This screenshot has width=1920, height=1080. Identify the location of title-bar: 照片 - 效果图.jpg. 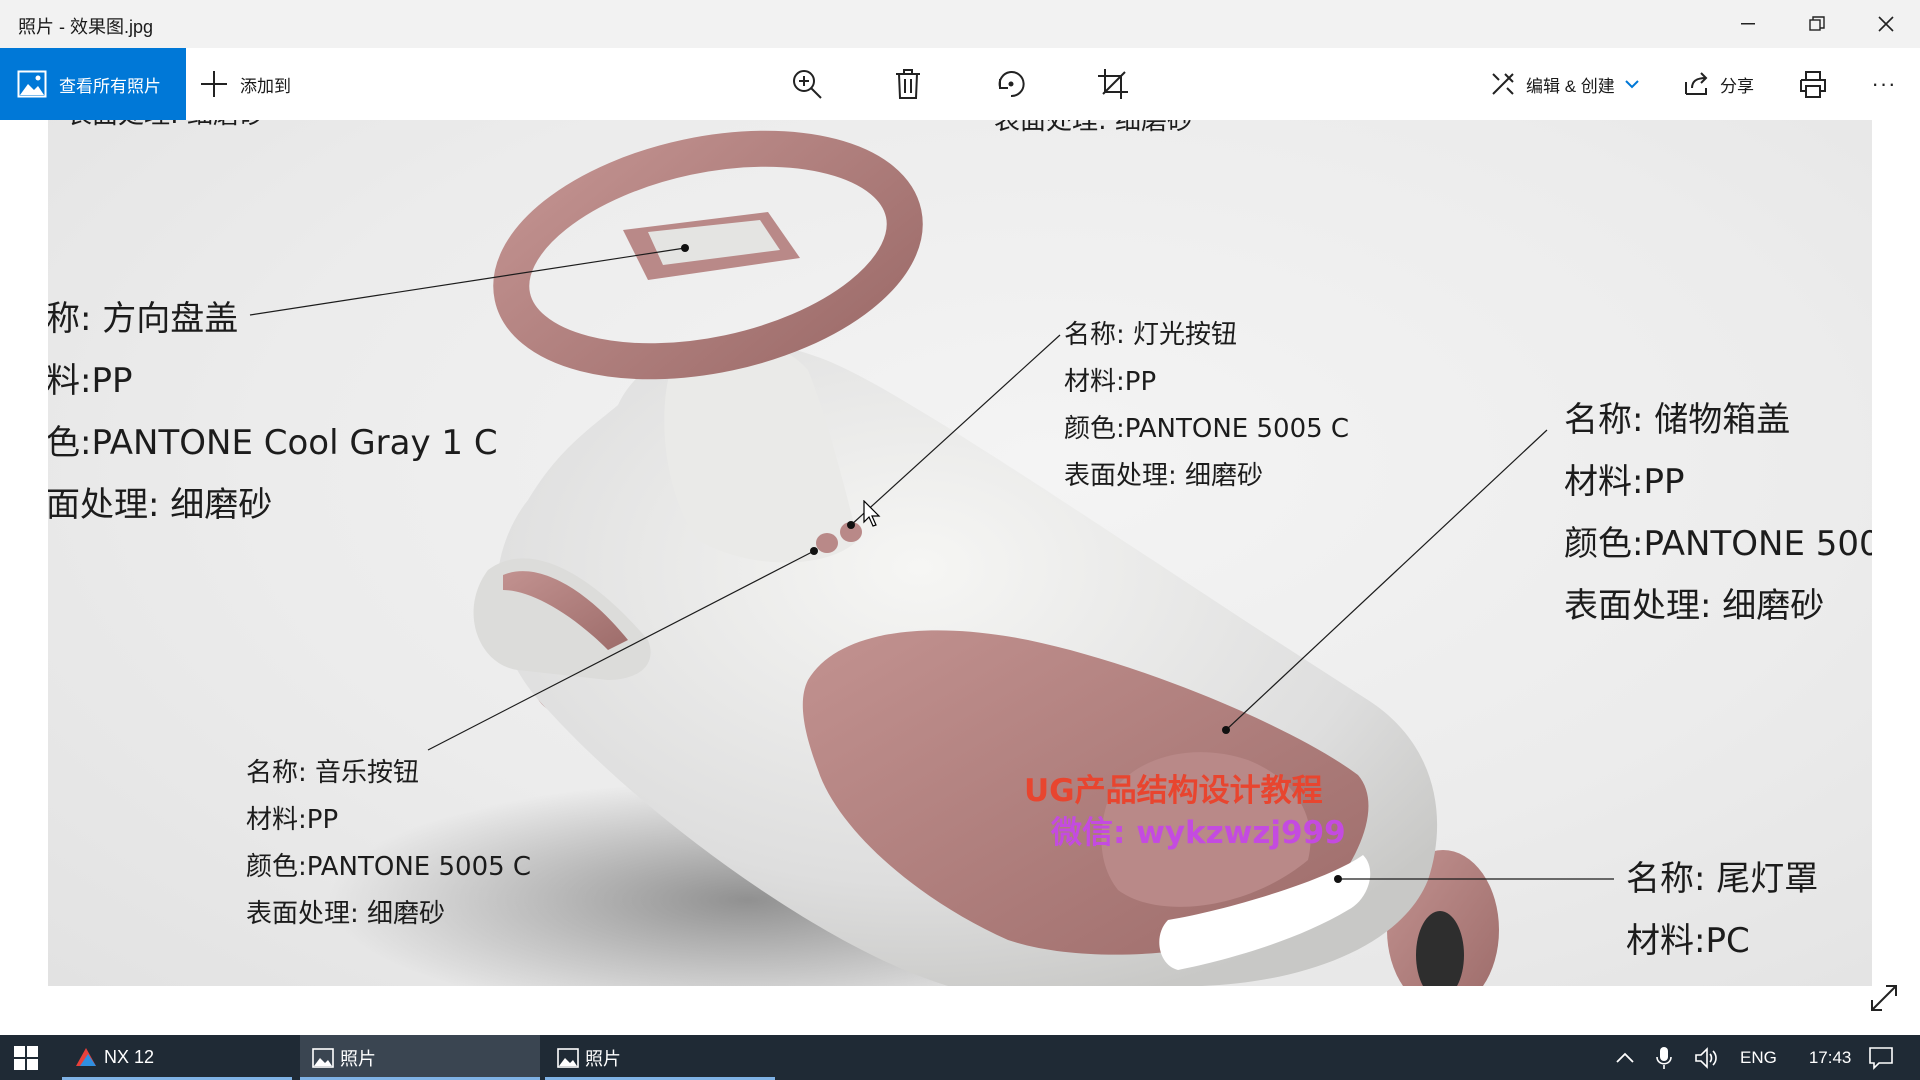
(960, 24).